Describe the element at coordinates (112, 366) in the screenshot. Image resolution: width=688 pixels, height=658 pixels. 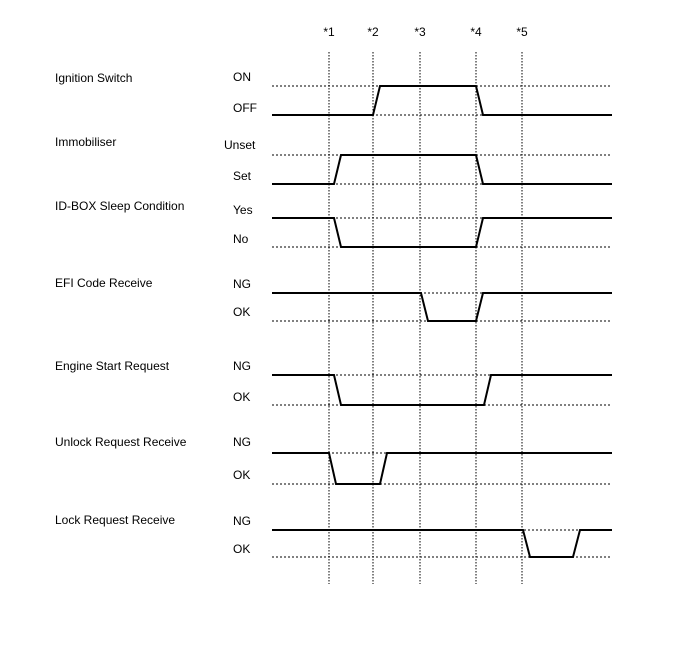
I see `signal-name: Engine Start Request` at that location.